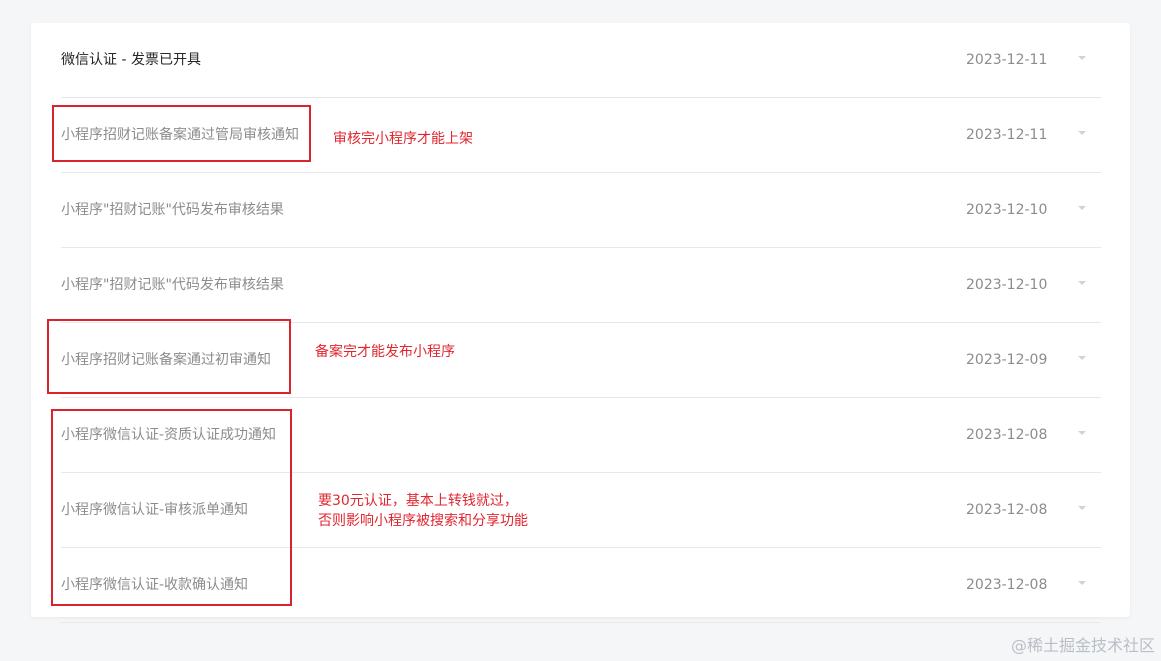  Describe the element at coordinates (581, 60) in the screenshot. I see `message-row: 微信认证 - 发票已开具 2023-12-11` at that location.